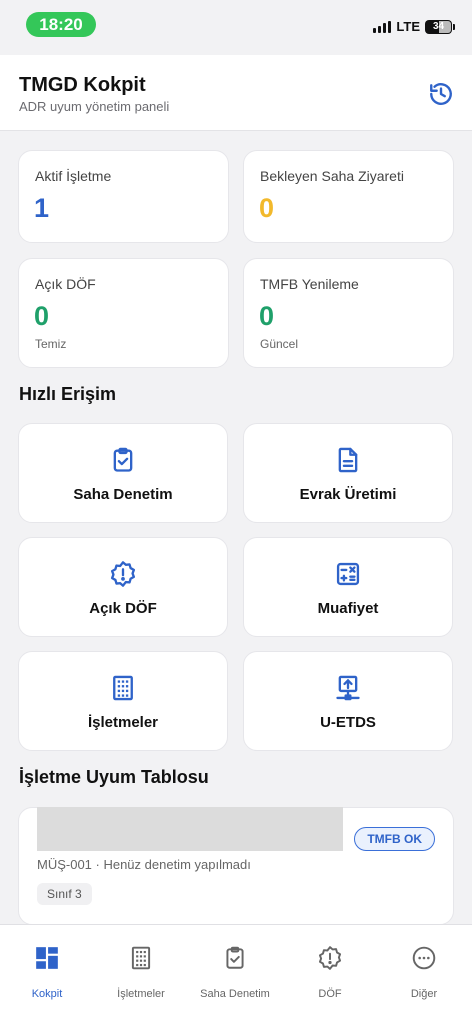 This screenshot has width=472, height=1024. I want to click on tab-kokpit: Kokpit, so click(47, 974).